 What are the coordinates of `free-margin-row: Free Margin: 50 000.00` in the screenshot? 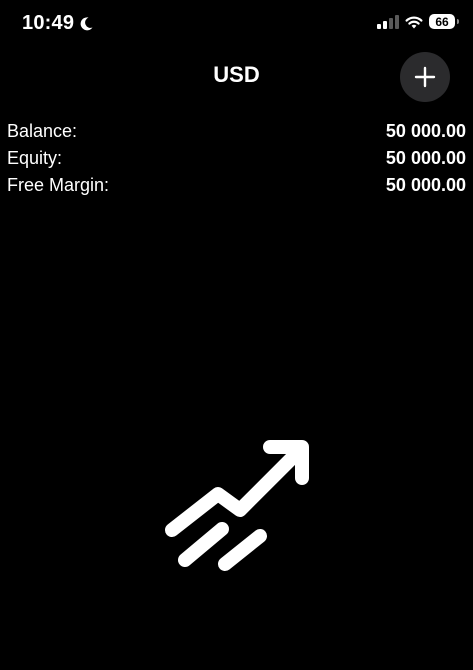 It's located at (236, 185).